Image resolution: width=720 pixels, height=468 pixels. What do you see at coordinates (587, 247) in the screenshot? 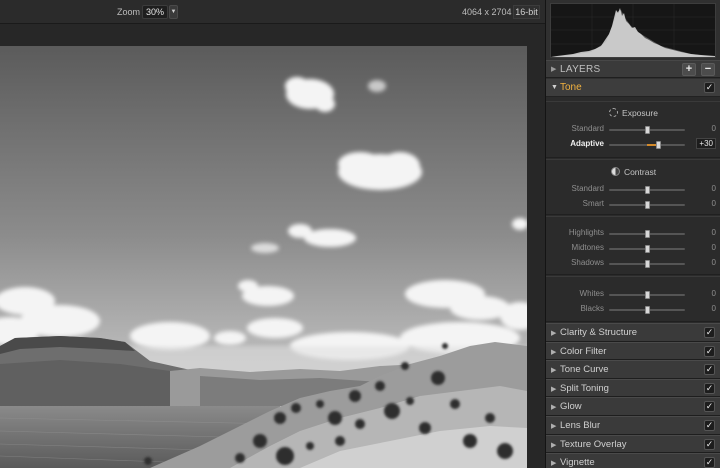
I see `slider-label: Midtones` at bounding box center [587, 247].